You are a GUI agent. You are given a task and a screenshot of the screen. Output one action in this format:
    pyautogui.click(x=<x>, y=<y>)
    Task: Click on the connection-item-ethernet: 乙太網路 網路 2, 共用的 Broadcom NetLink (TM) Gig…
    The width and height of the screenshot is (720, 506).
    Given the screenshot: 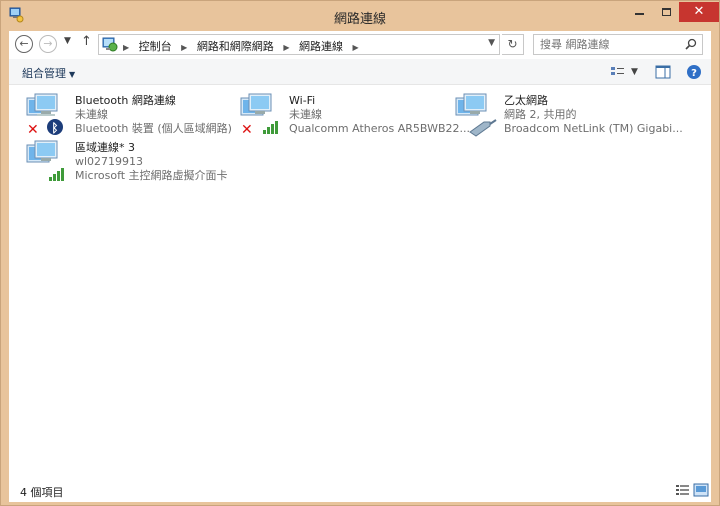 What is the action you would take?
    pyautogui.click(x=564, y=116)
    